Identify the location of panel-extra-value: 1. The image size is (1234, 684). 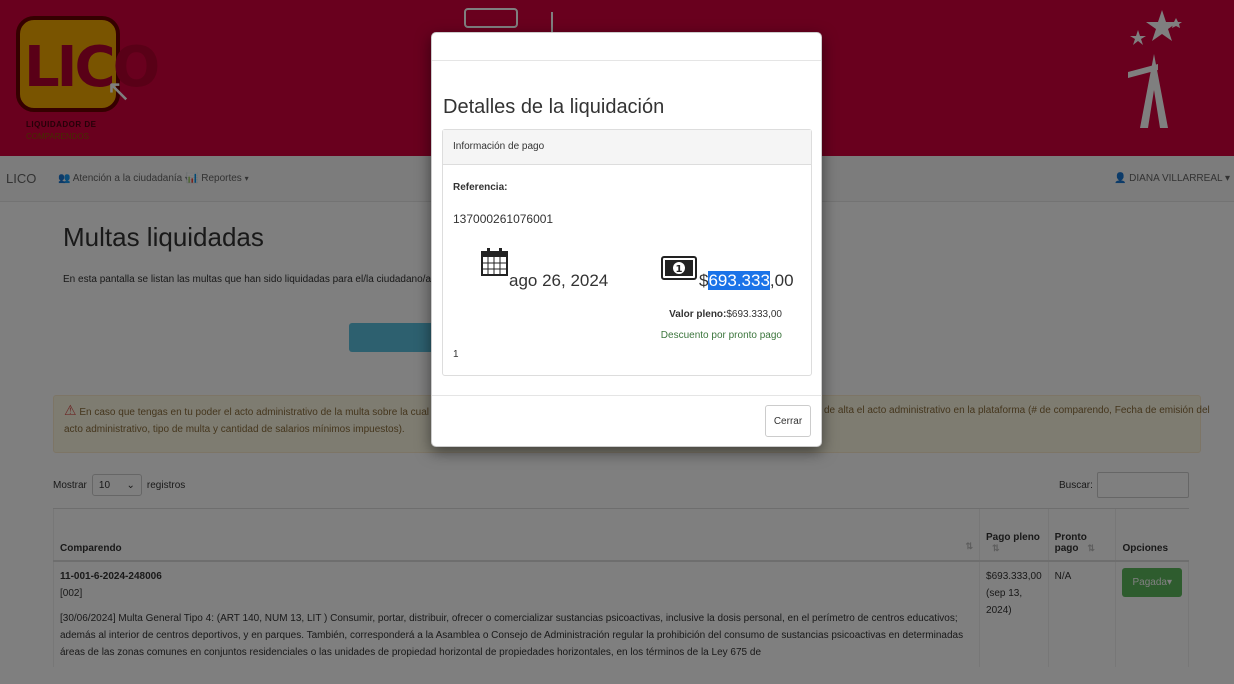
(456, 354).